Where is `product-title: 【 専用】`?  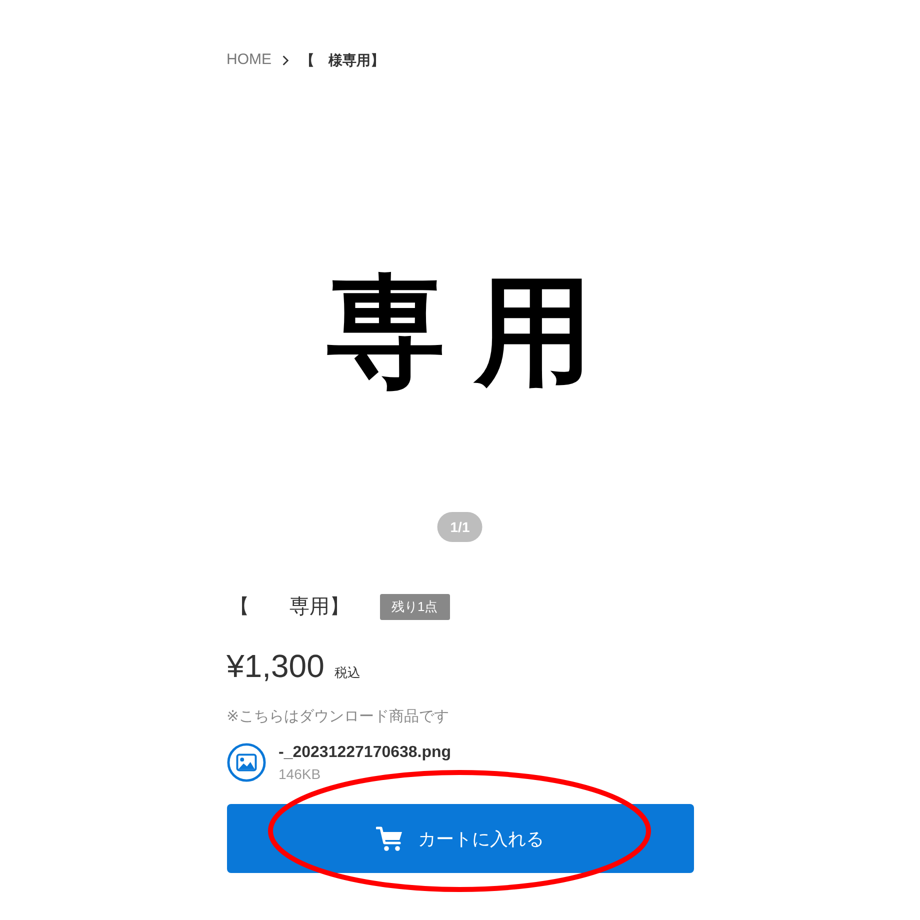 product-title: 【 専用】 is located at coordinates (290, 607).